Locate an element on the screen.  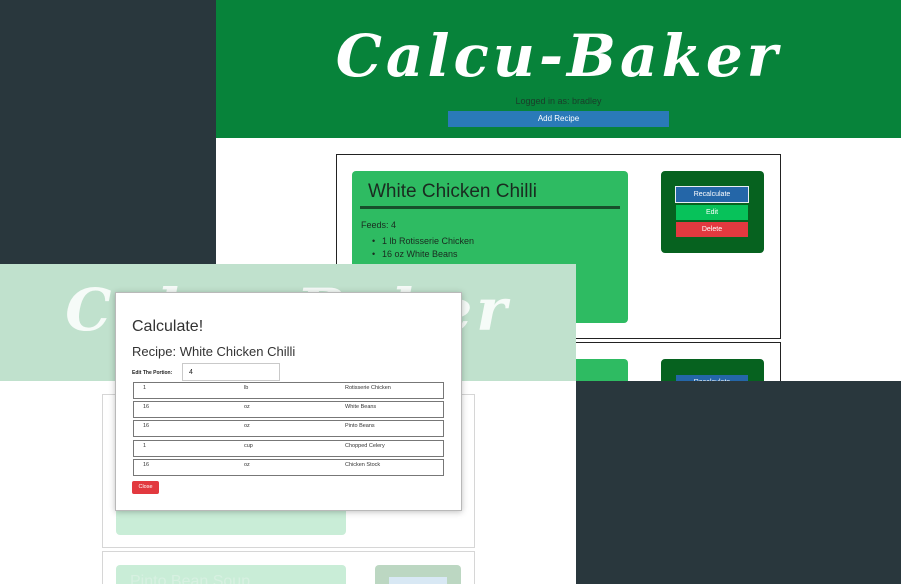
portion-label: Edit The Portion: is located at coordinates (152, 373).